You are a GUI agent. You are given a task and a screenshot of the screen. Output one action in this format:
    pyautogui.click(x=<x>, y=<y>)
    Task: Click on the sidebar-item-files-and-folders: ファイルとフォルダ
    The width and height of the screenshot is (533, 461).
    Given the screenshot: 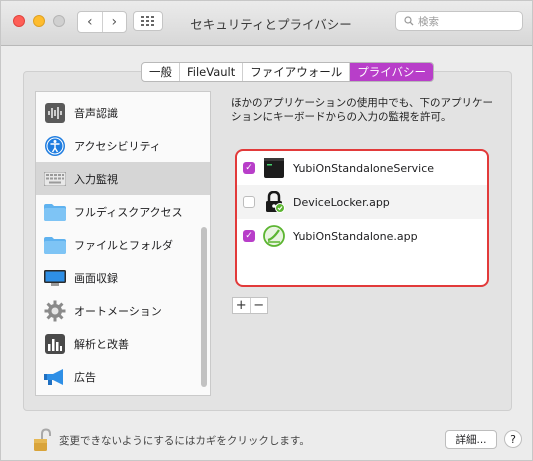 What is the action you would take?
    pyautogui.click(x=123, y=244)
    